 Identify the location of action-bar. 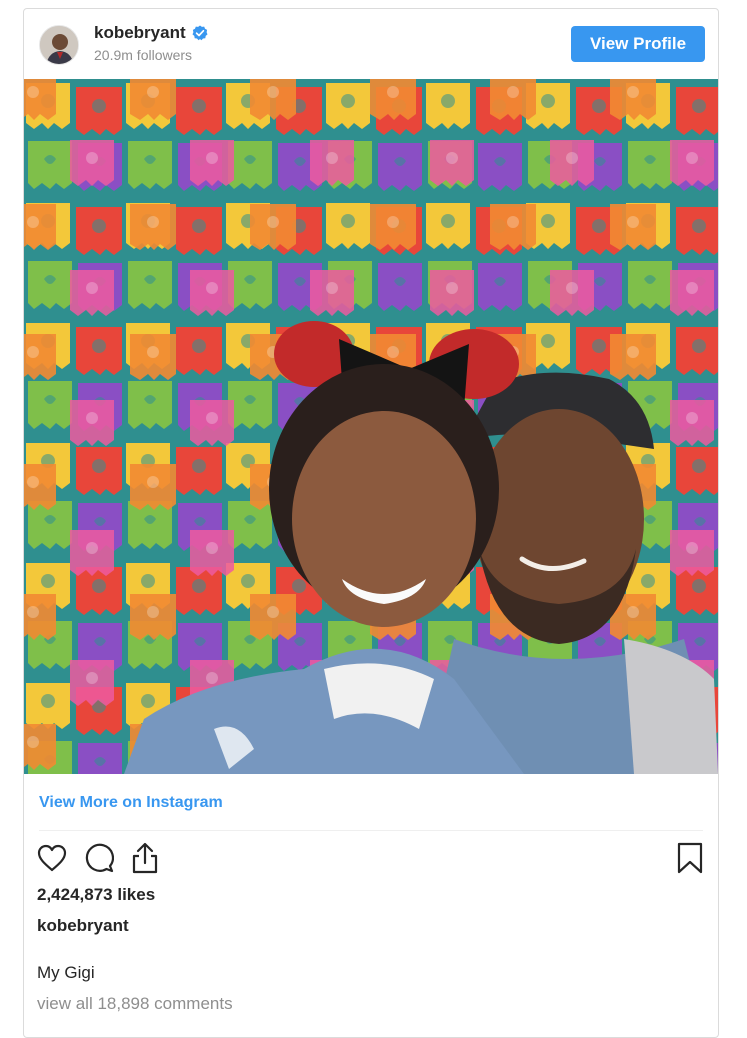
(371, 858).